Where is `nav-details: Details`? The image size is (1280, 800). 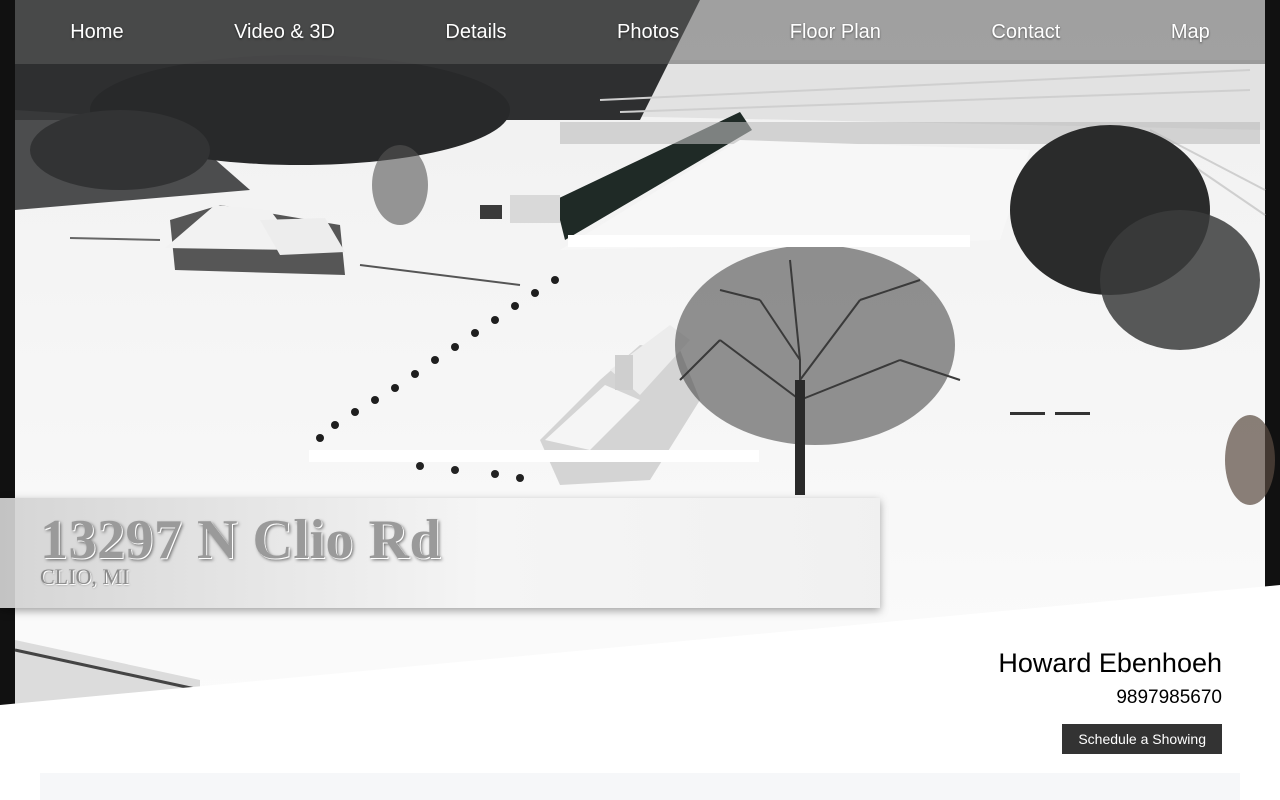
nav-details: Details is located at coordinates (475, 32).